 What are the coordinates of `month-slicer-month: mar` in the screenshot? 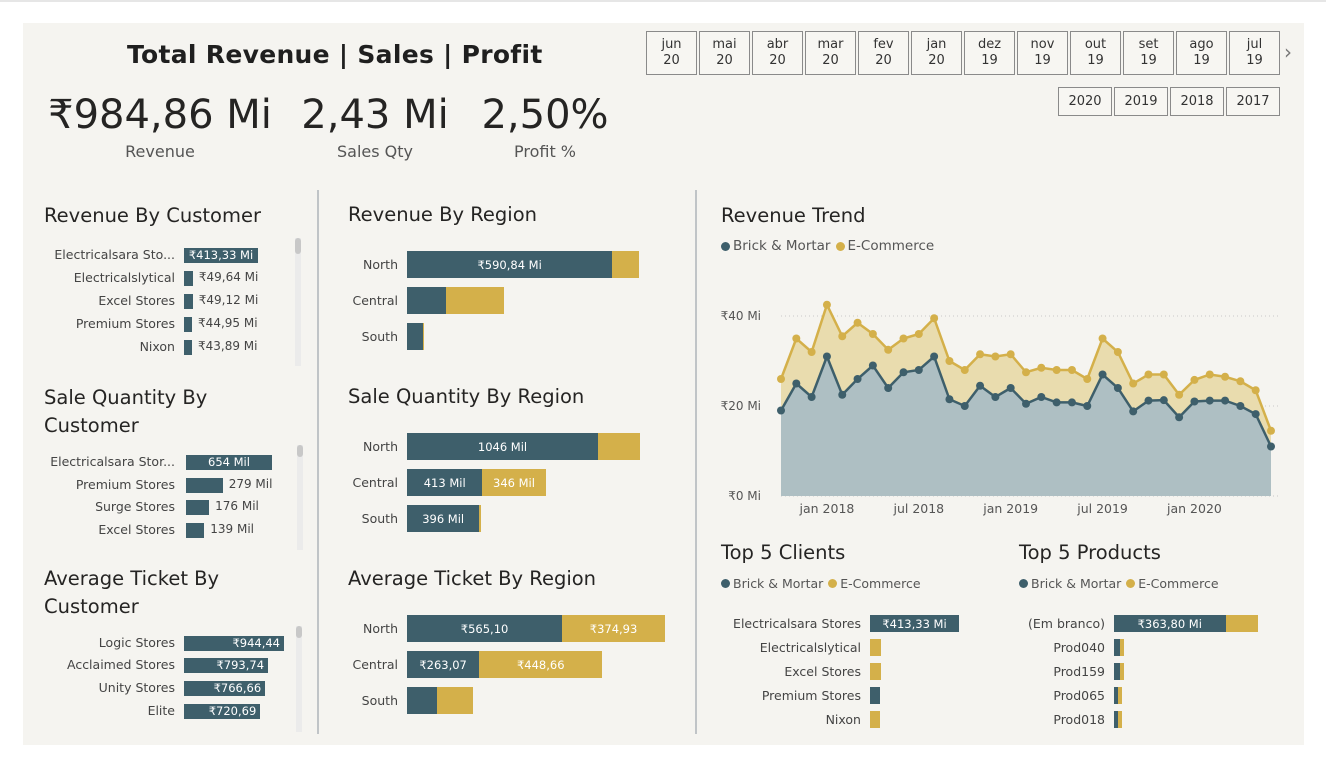 It's located at (830, 44).